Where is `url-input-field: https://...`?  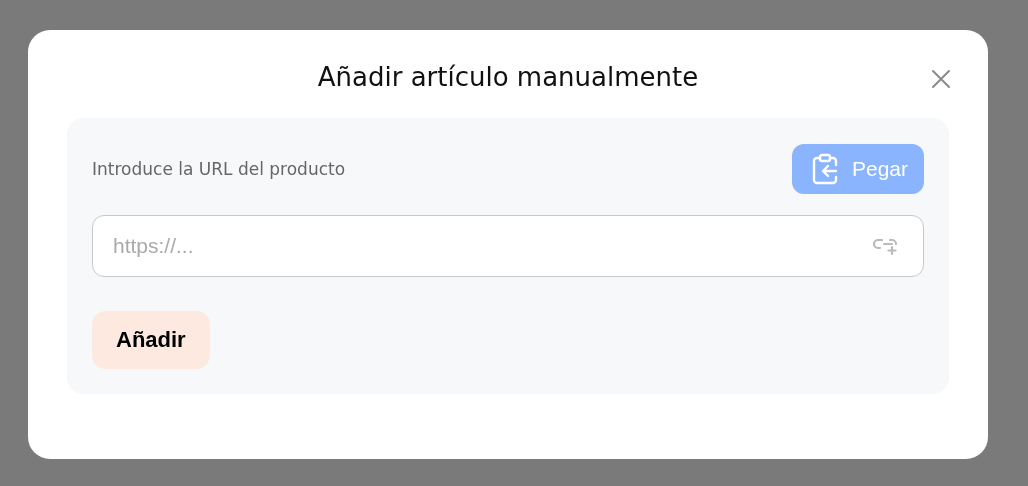 url-input-field: https://... is located at coordinates (508, 246).